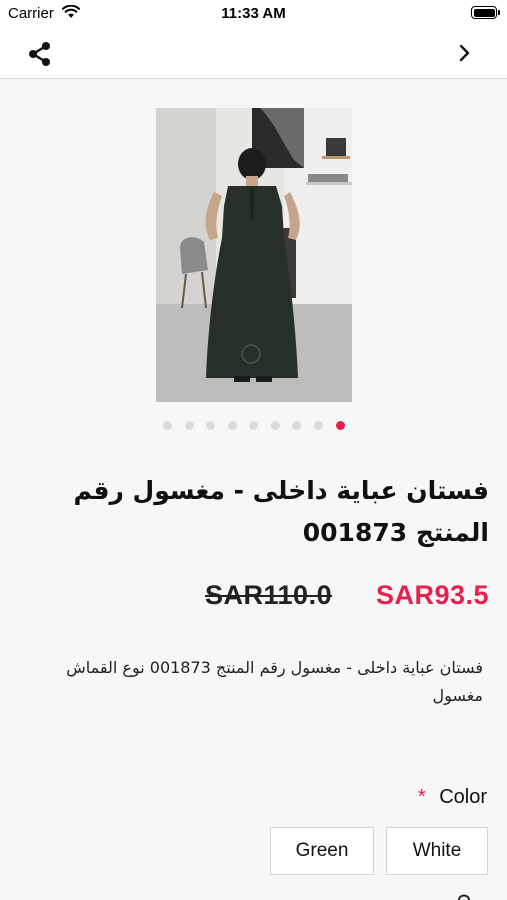  I want to click on option-label-text: Color, so click(463, 797).